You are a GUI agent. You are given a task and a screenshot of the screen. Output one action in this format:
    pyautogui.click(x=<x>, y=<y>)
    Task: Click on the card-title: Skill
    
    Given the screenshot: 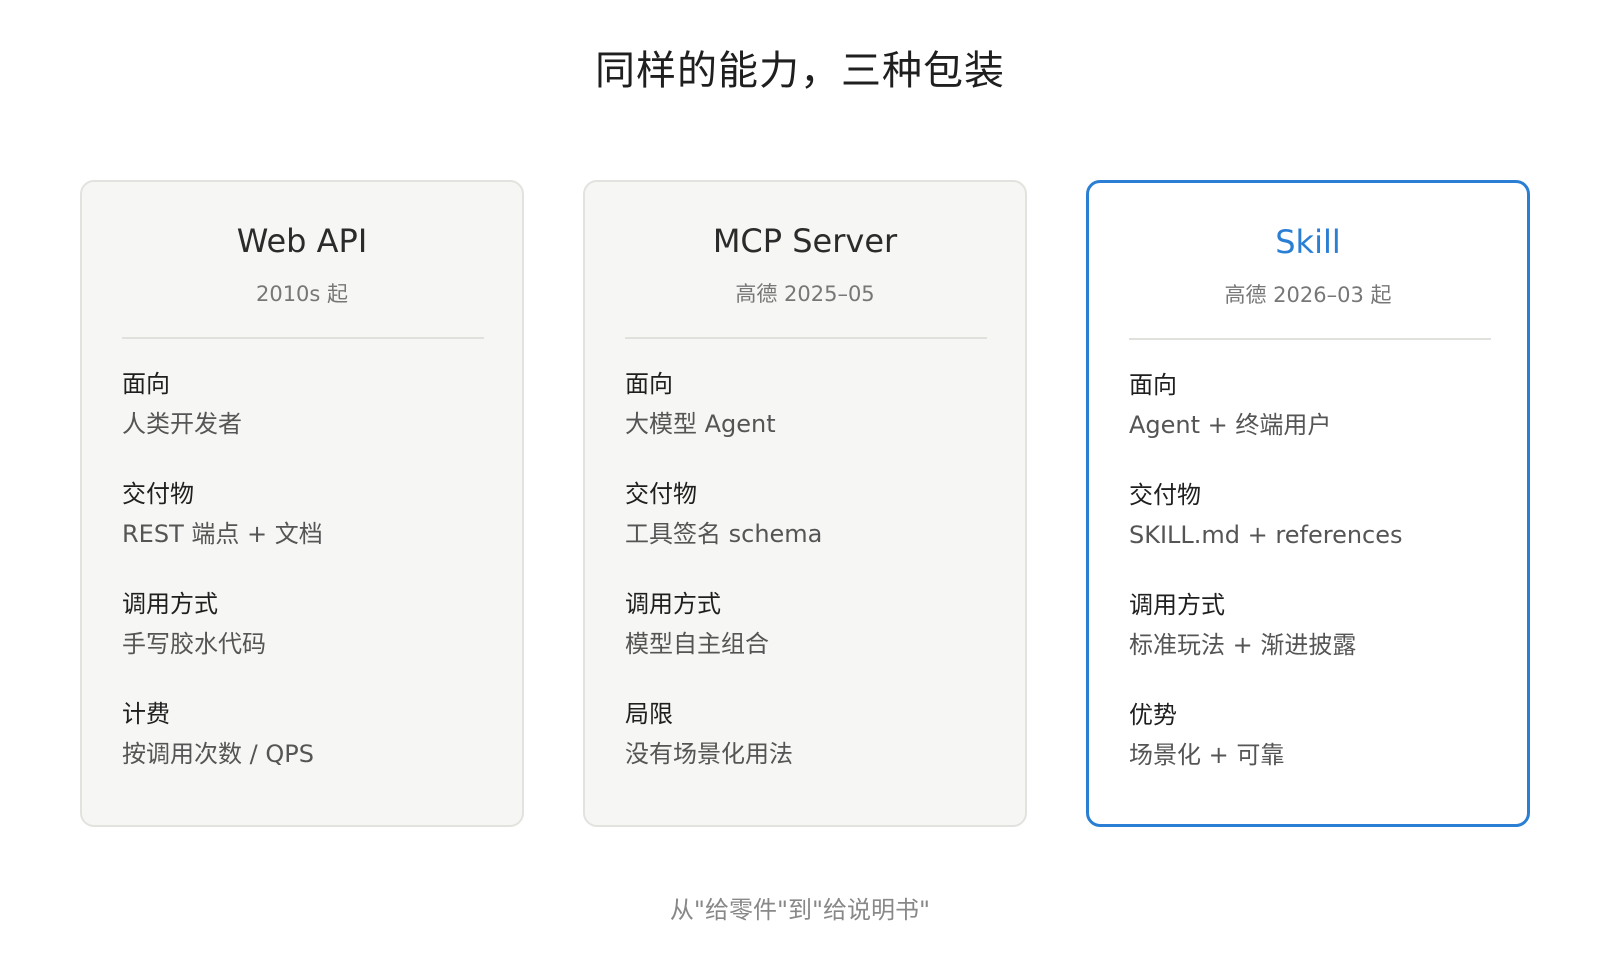 What is the action you would take?
    pyautogui.click(x=1308, y=242)
    